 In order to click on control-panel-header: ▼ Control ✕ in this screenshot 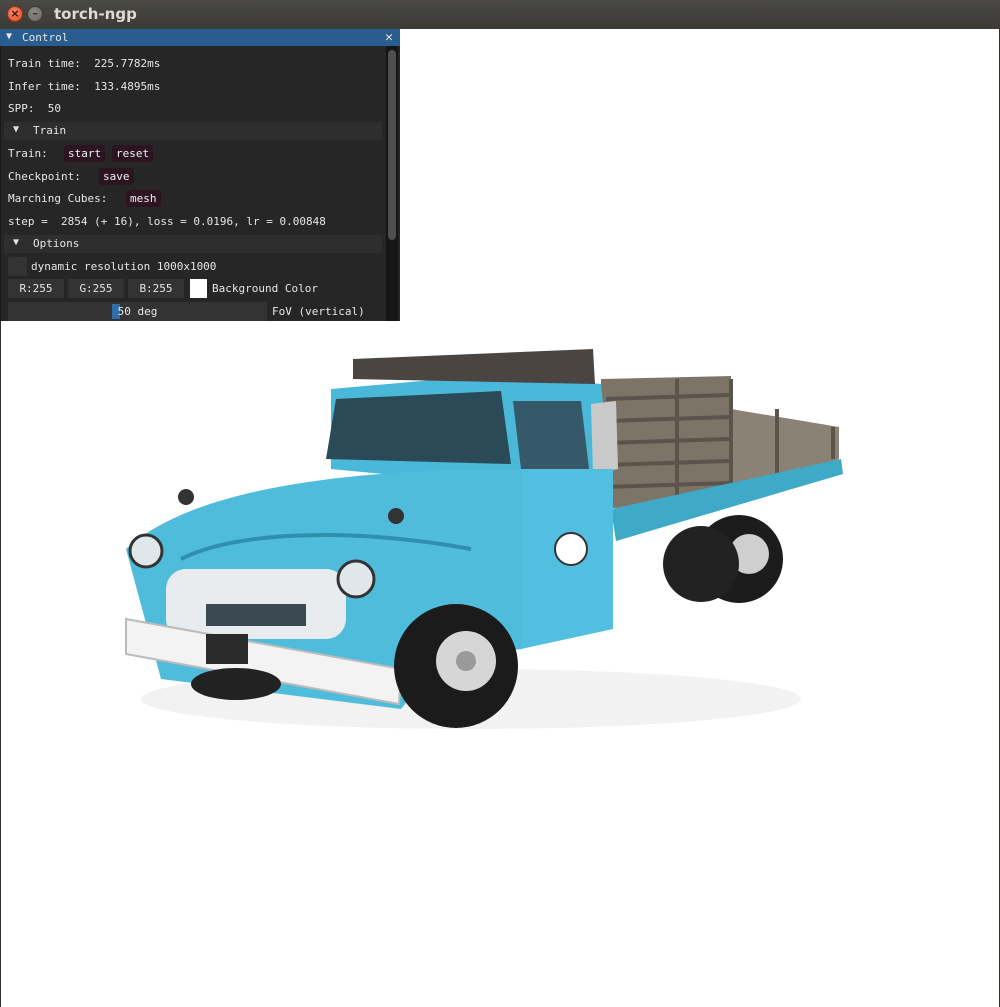, I will do `click(200, 37)`.